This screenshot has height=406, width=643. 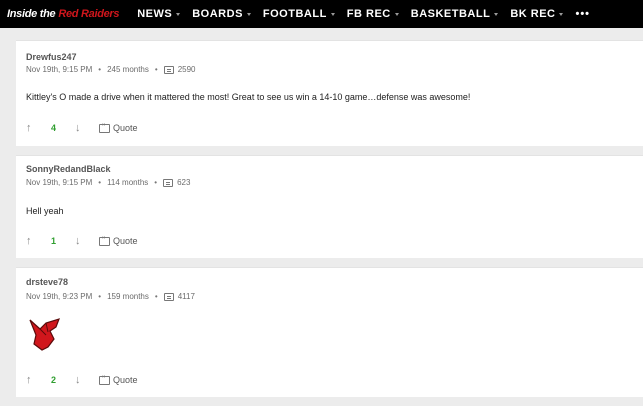 I want to click on site-logo: Inside the Red Raiders, so click(x=60, y=14).